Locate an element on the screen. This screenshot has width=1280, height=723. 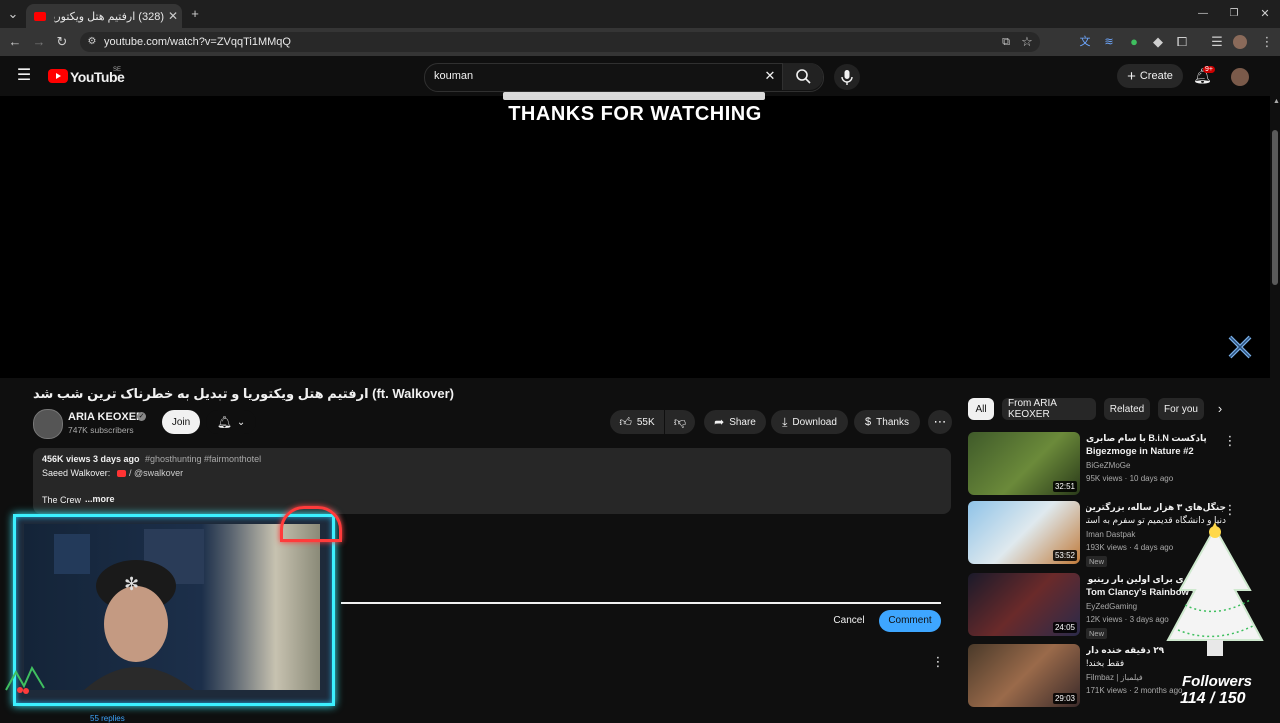
tab-search-icon: ⌄ is located at coordinates (13, 14).